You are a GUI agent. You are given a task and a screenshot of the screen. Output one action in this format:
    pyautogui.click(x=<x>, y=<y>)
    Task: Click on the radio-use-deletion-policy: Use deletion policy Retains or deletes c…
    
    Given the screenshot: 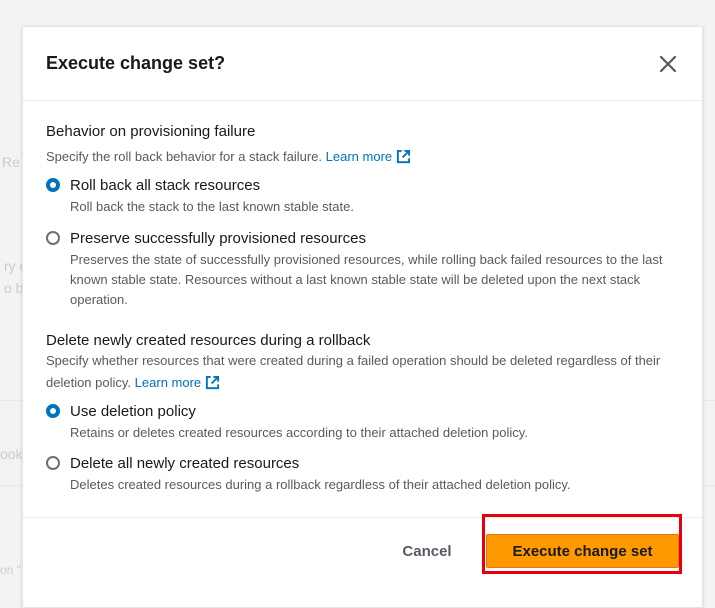 What is the action you would take?
    pyautogui.click(x=366, y=423)
    